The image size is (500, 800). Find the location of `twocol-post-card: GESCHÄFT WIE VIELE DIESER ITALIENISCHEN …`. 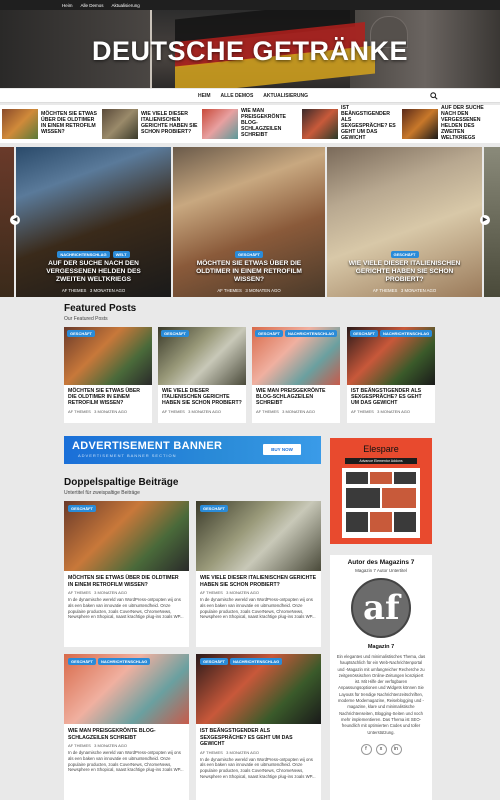

twocol-post-card: GESCHÄFT WIE VIELE DIESER ITALIENISCHEN … is located at coordinates (258, 574).